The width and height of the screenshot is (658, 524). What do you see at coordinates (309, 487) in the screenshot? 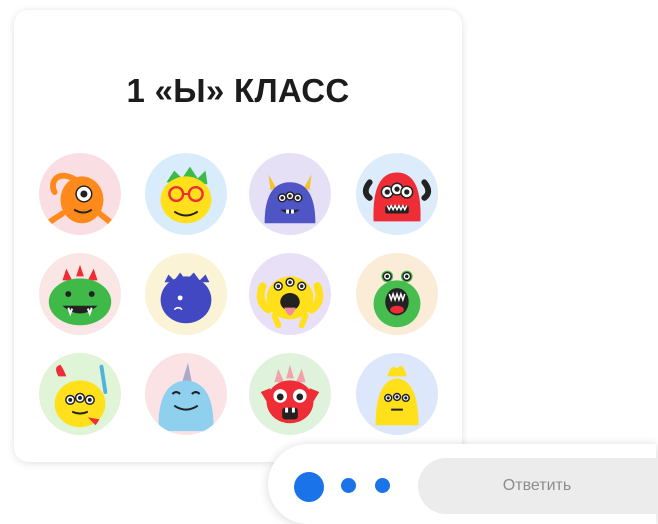
I see `progress-dot-active` at bounding box center [309, 487].